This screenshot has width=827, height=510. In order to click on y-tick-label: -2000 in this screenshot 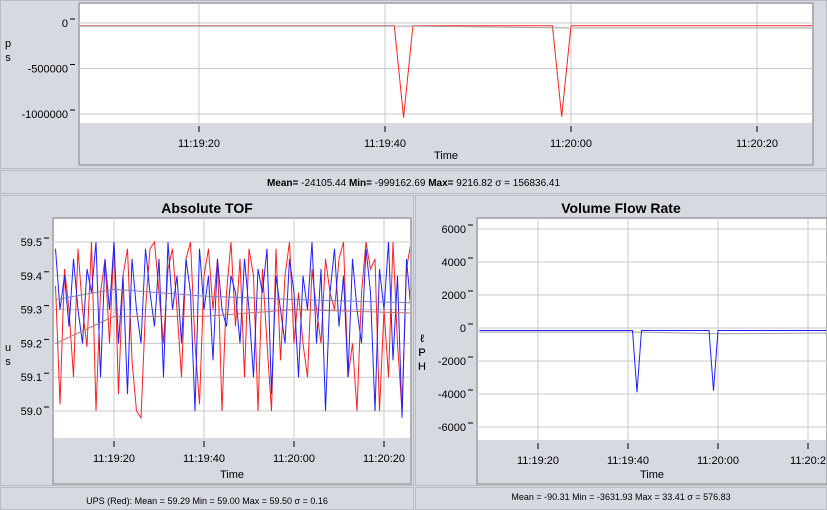, I will do `click(452, 362)`.